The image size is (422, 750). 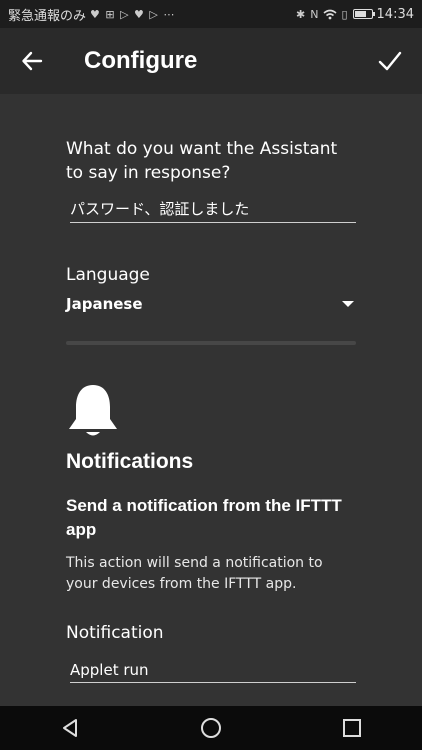 What do you see at coordinates (211, 14) in the screenshot?
I see `status-bar: 緊急通報のみ ♥ ⊞ ▷ ♥ ▷ ⋯ ✱ N ▯ 14:34` at bounding box center [211, 14].